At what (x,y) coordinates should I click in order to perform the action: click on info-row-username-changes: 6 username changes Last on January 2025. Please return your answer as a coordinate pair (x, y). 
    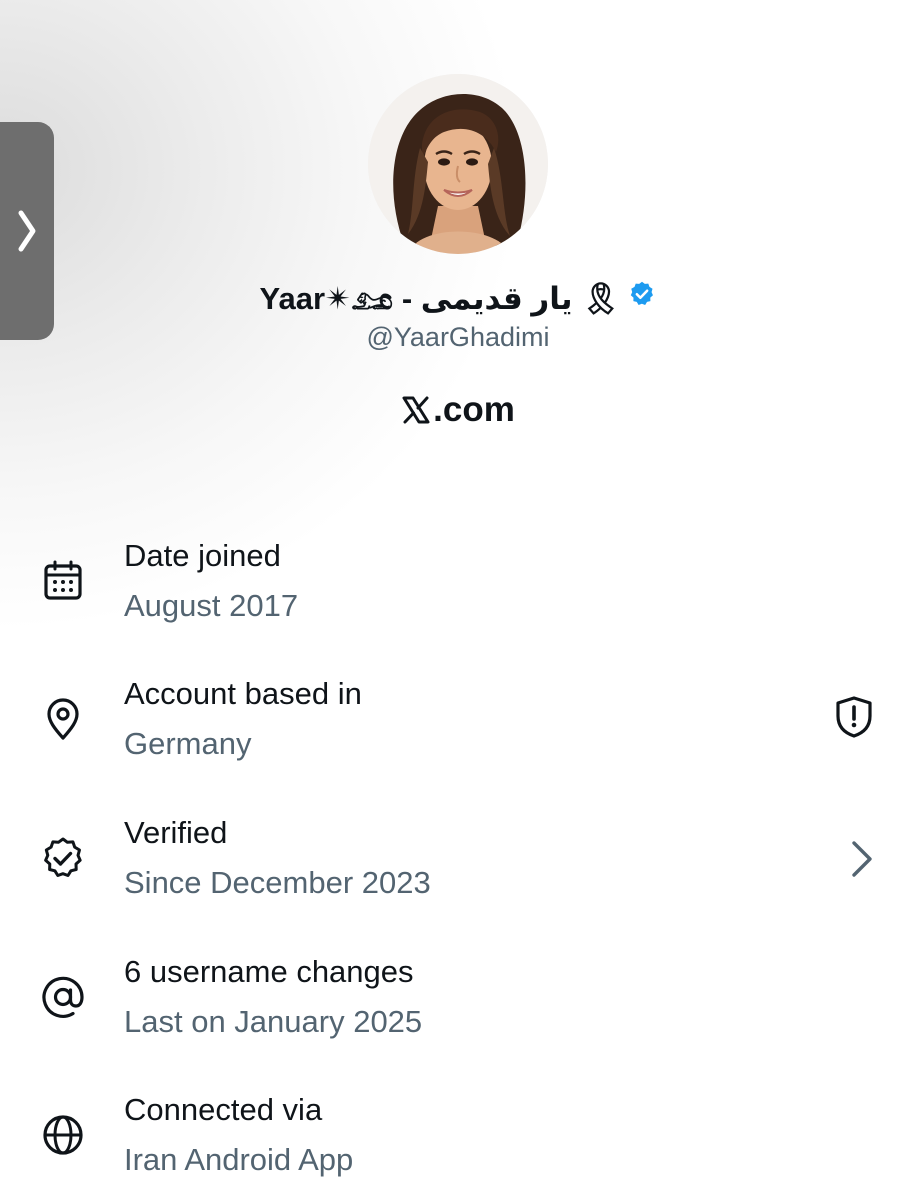
    Looking at the image, I should click on (458, 1009).